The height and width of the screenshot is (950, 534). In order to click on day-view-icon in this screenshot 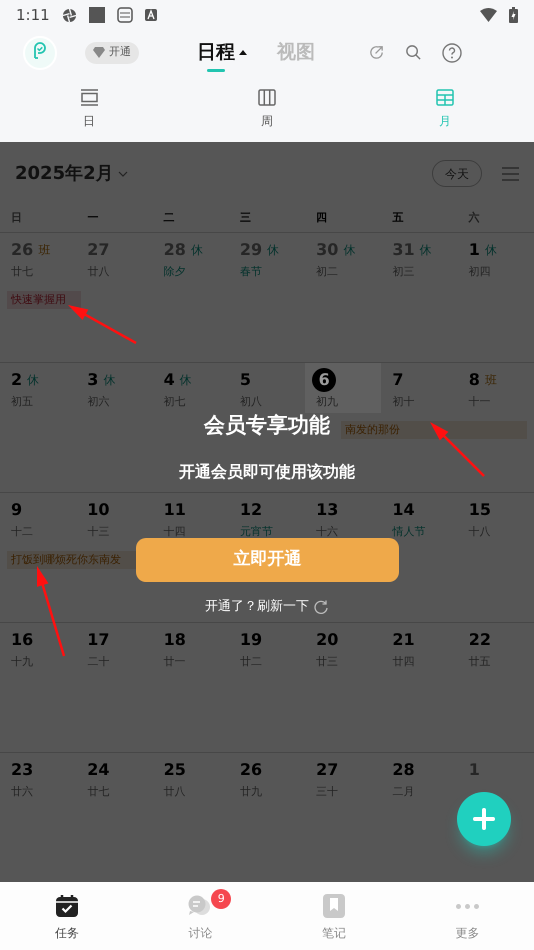, I will do `click(89, 97)`.